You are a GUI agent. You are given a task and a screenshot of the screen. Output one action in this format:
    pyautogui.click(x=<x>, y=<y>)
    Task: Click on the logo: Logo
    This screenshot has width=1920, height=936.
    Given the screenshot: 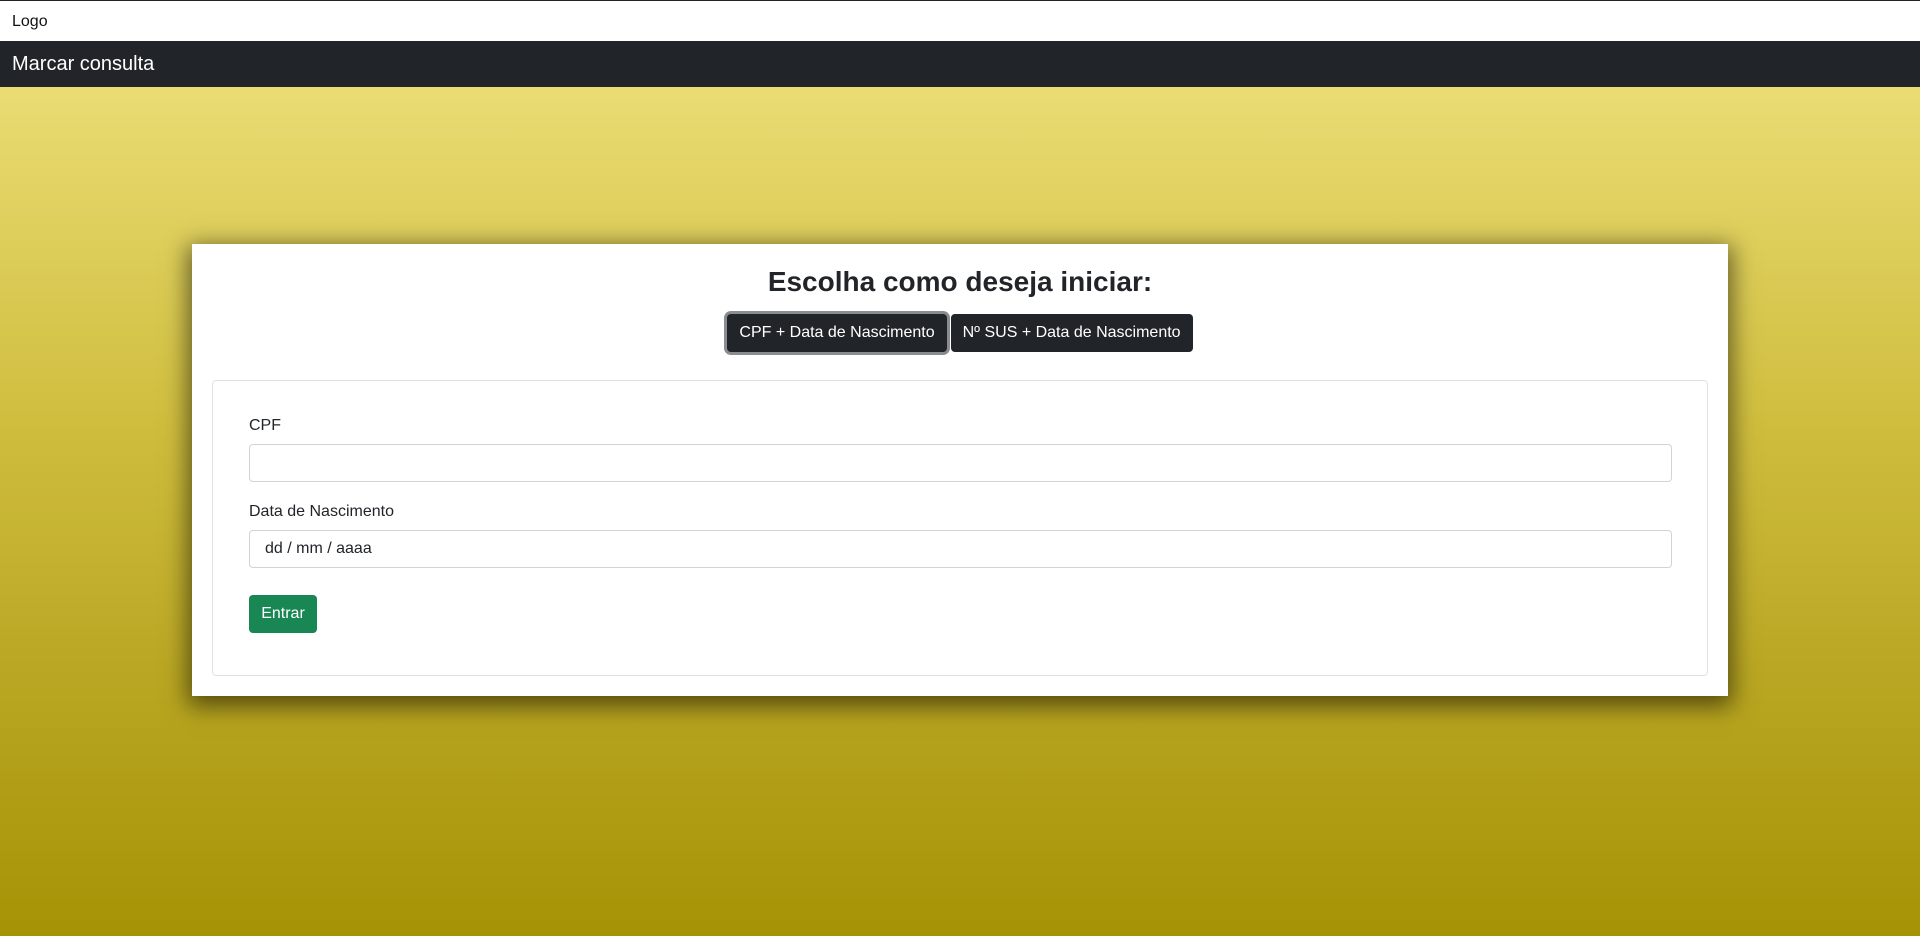 What is the action you would take?
    pyautogui.click(x=30, y=21)
    